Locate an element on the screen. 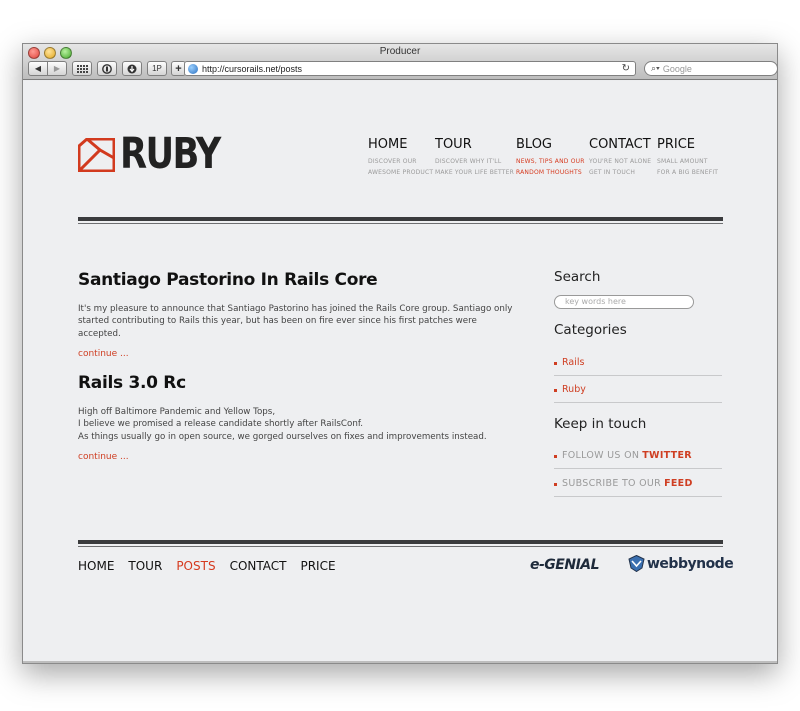 The height and width of the screenshot is (711, 800). forward-button: ▶ is located at coordinates (57, 68).